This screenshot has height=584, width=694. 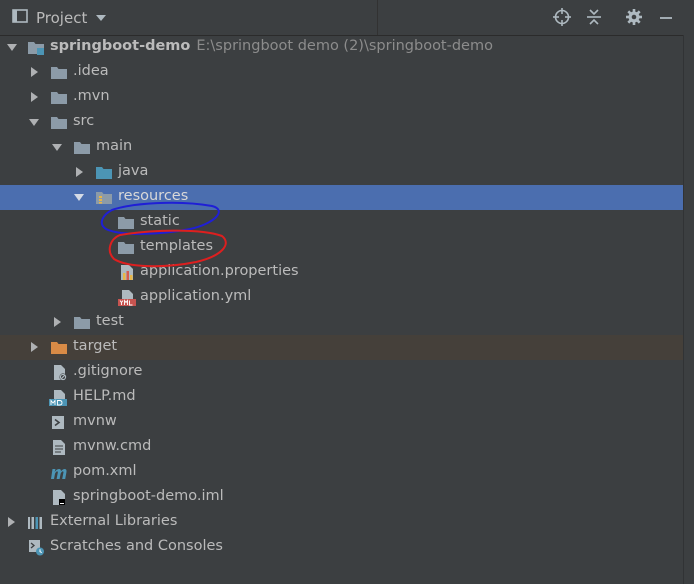 I want to click on scratches-icon, so click(x=36, y=547).